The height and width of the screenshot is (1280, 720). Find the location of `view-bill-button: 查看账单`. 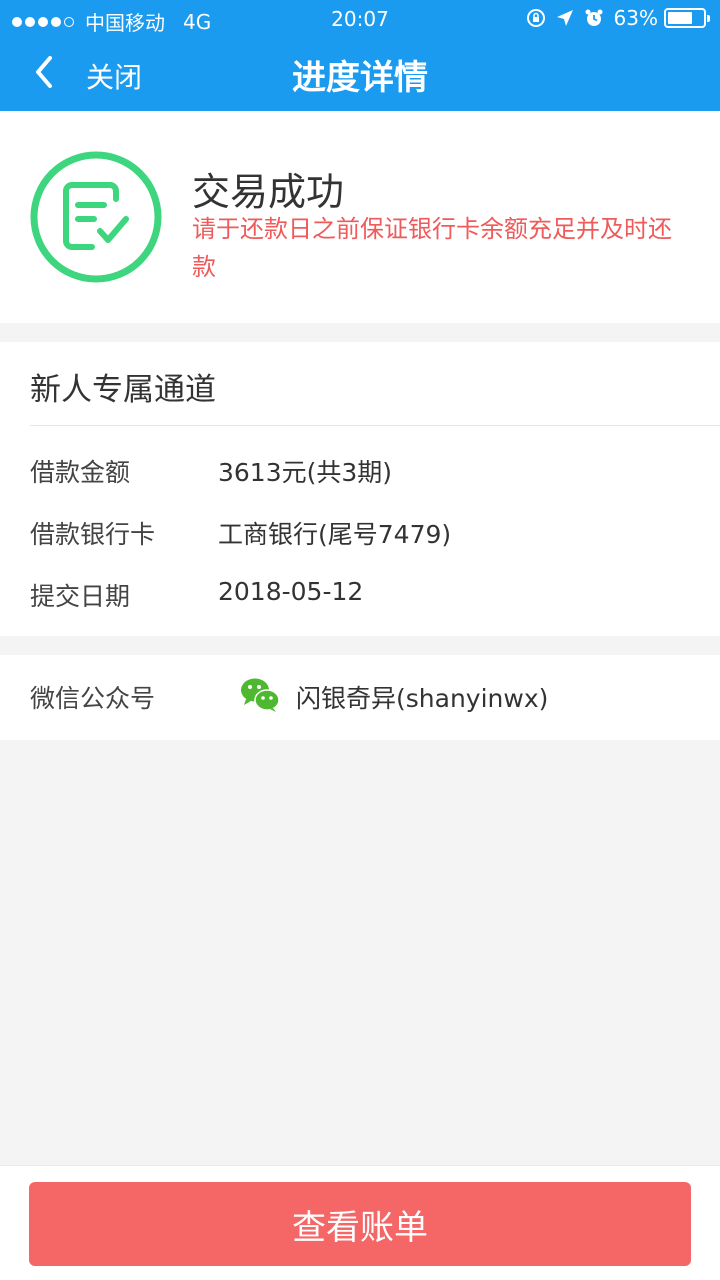

view-bill-button: 查看账单 is located at coordinates (360, 1224).